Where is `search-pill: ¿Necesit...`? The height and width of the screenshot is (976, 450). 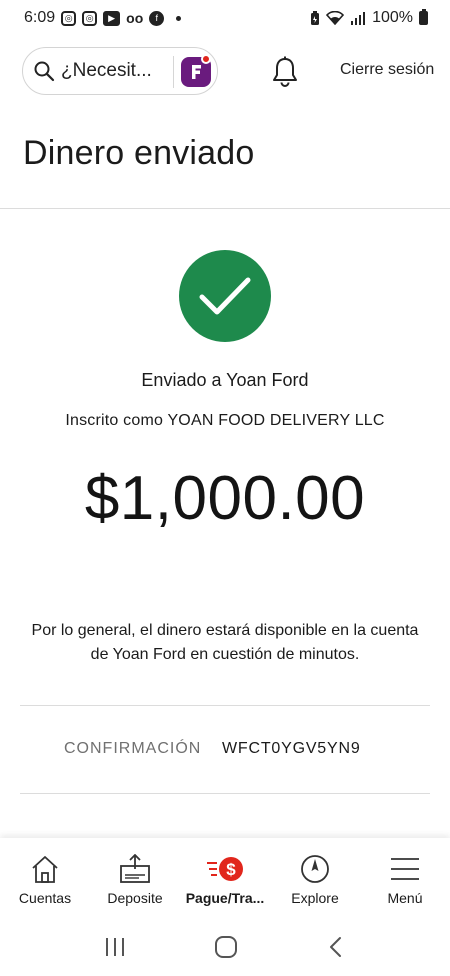 search-pill: ¿Necesit... is located at coordinates (120, 71).